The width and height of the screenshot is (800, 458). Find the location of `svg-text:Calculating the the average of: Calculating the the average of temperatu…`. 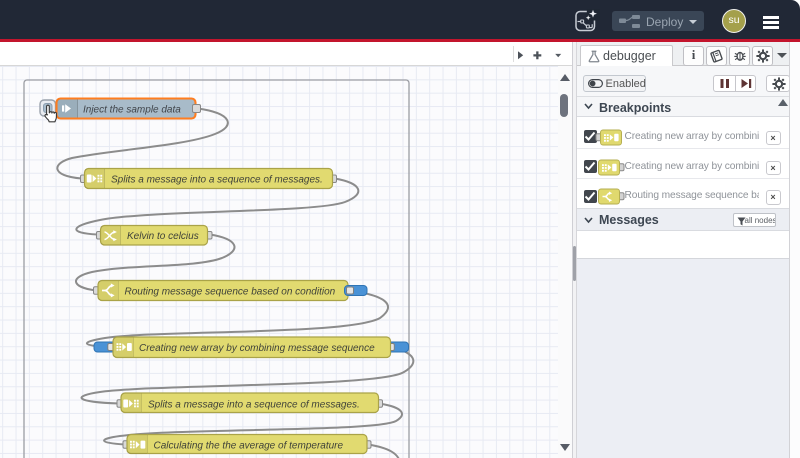

svg-text:Calculating the the average of: Calculating the the average of temperatu… is located at coordinates (249, 445).